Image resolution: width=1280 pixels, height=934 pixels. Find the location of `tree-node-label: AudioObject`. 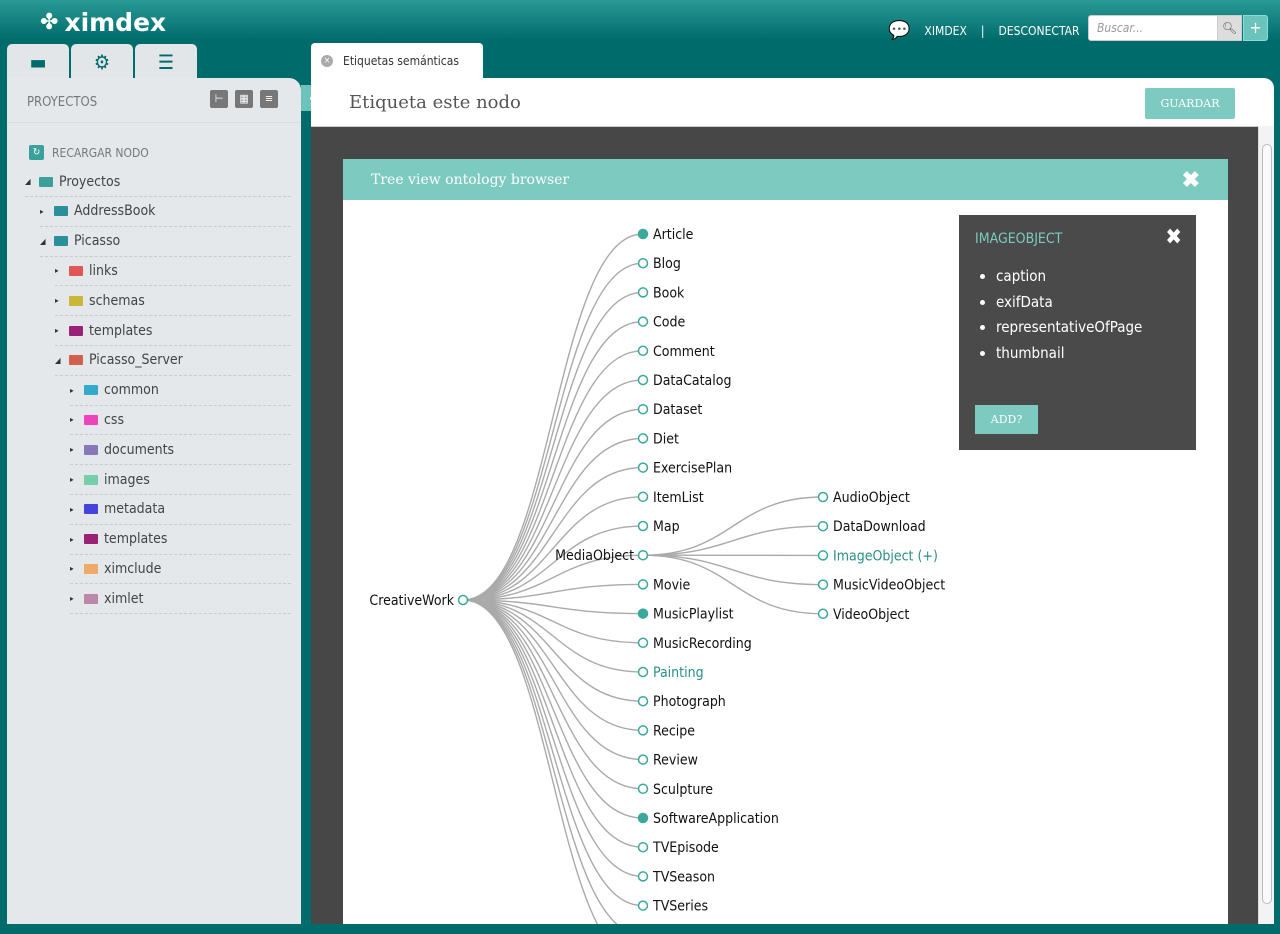

tree-node-label: AudioObject is located at coordinates (871, 498).